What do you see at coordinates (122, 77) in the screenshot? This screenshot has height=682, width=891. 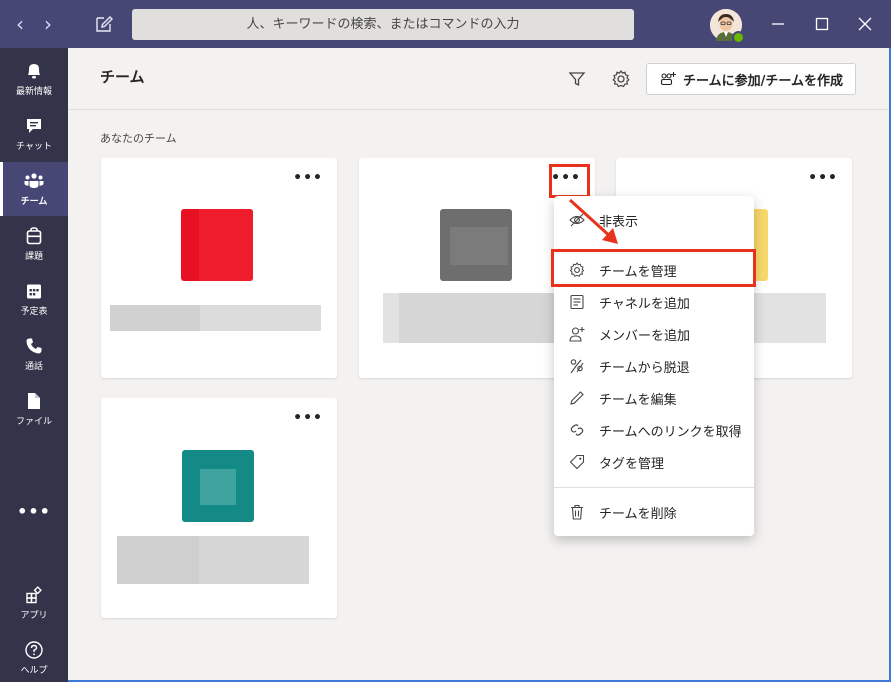 I see `page-title: チーム` at bounding box center [122, 77].